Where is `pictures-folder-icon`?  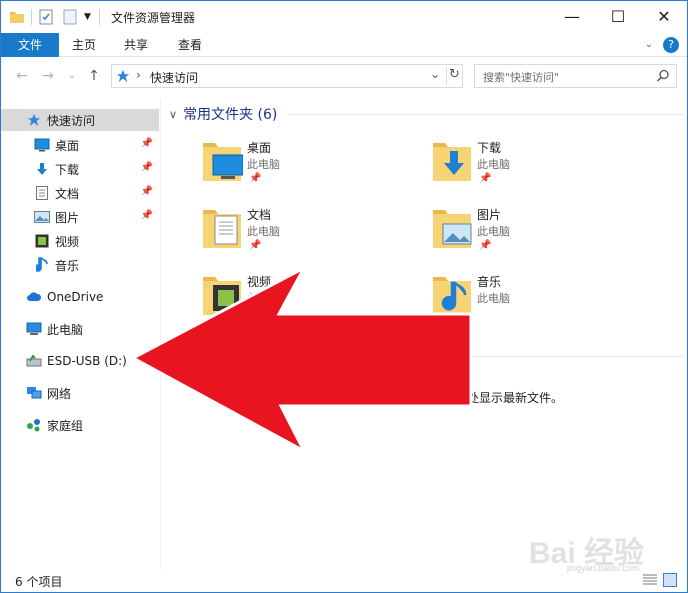
pictures-folder-icon is located at coordinates (452, 229).